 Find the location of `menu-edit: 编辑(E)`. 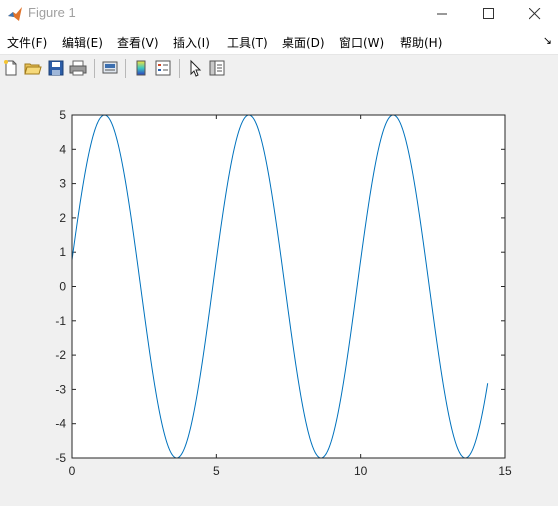

menu-edit: 编辑(E) is located at coordinates (82, 42).